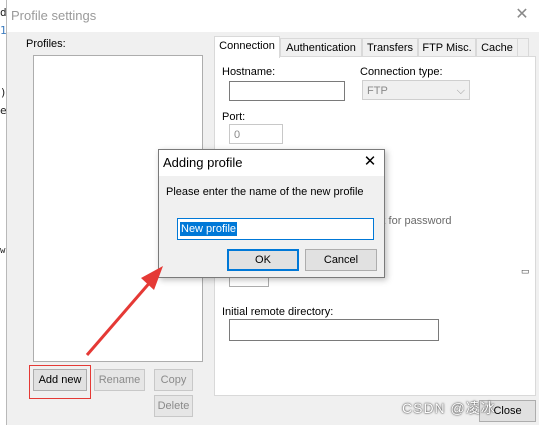  Describe the element at coordinates (273, 16) in the screenshot. I see `window-titlebar: Profile settings ✕` at that location.